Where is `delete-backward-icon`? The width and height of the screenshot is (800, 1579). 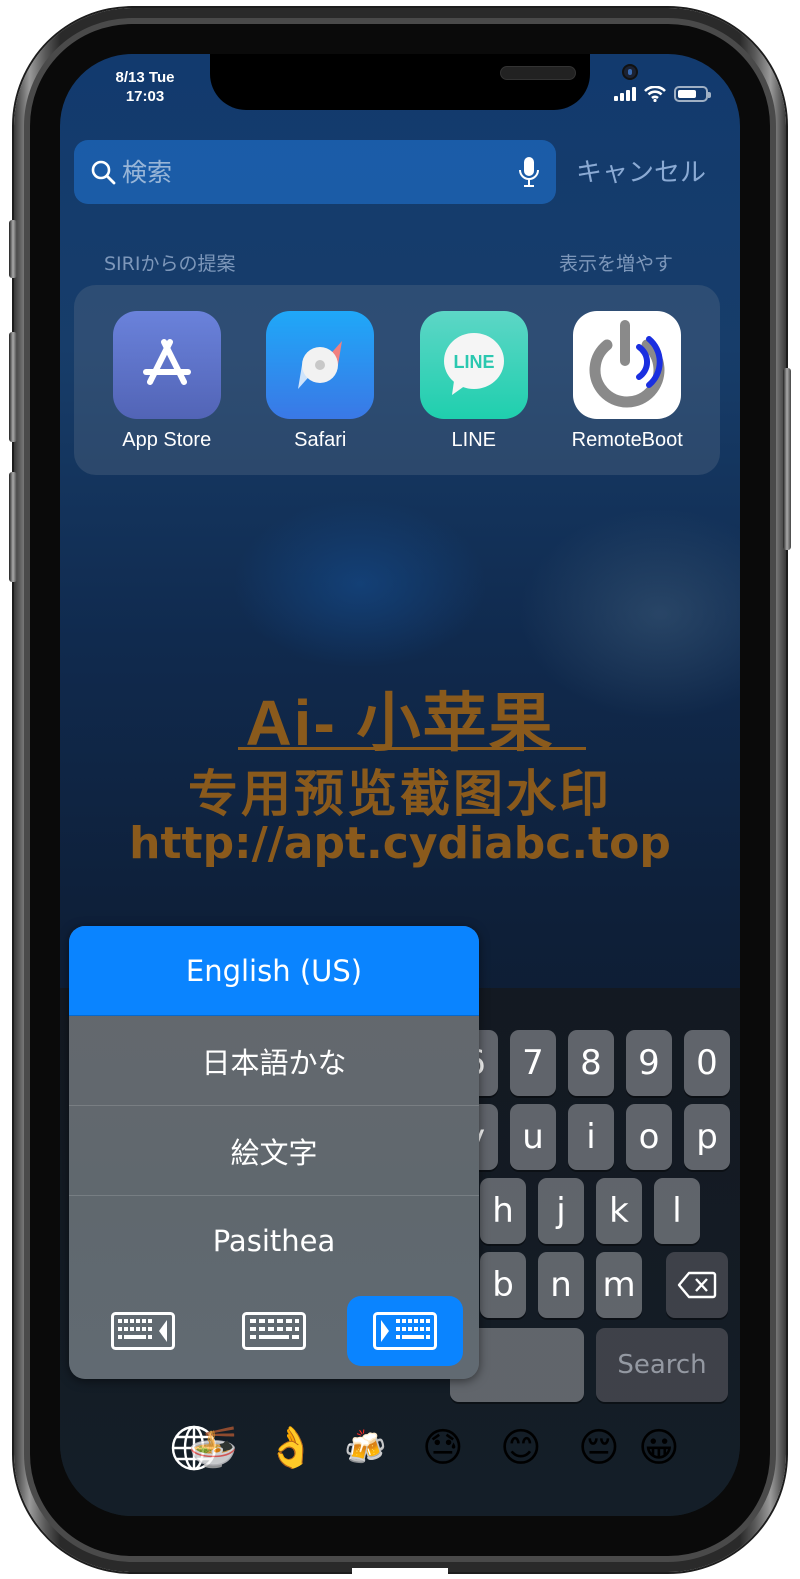
delete-backward-icon is located at coordinates (697, 1285).